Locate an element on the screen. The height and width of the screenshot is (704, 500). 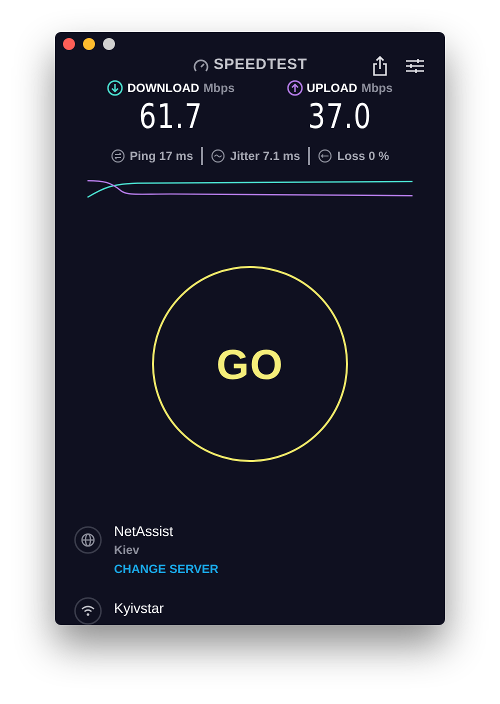
server-city: Kiev is located at coordinates (127, 550).